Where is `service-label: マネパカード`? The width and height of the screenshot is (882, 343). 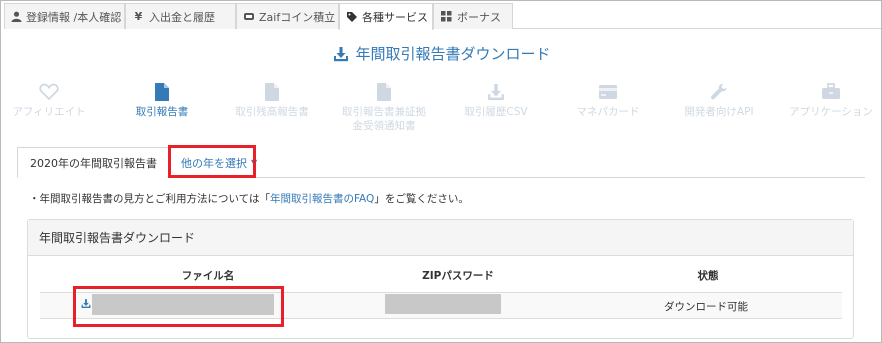
service-label: マネパカード is located at coordinates (608, 112).